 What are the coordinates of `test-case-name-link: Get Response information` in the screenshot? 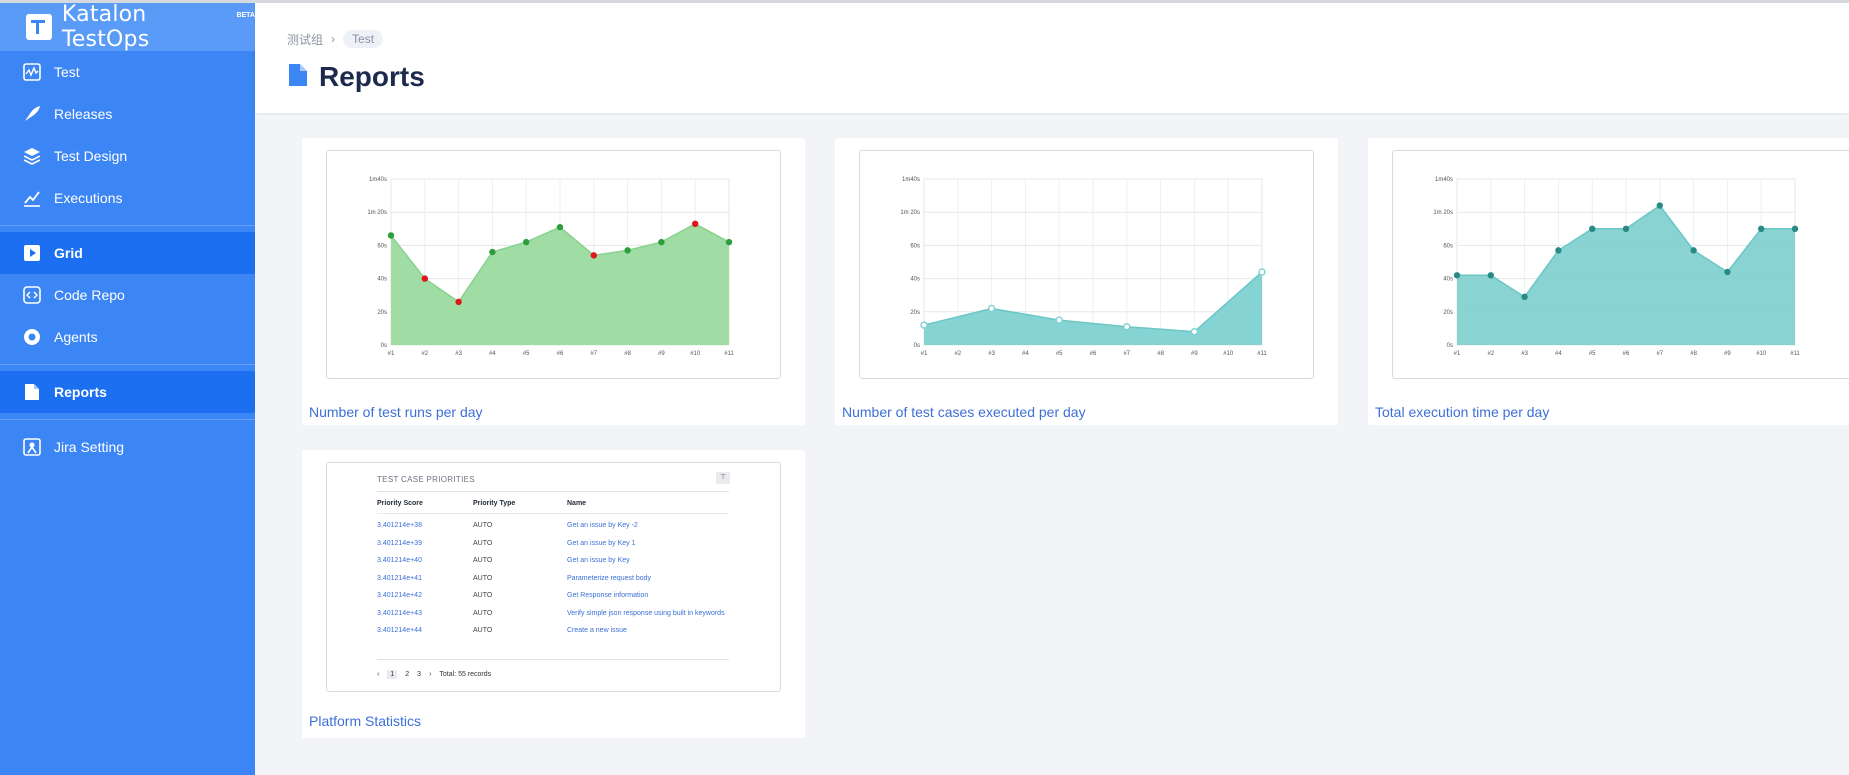 It's located at (607, 595).